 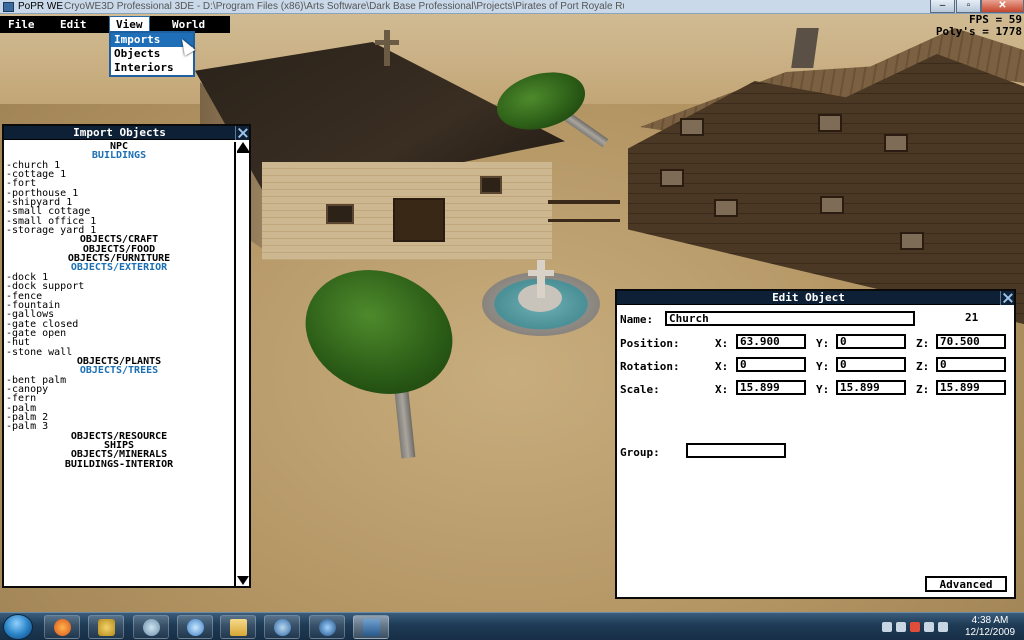 I want to click on menu-world: World, so click(x=188, y=24).